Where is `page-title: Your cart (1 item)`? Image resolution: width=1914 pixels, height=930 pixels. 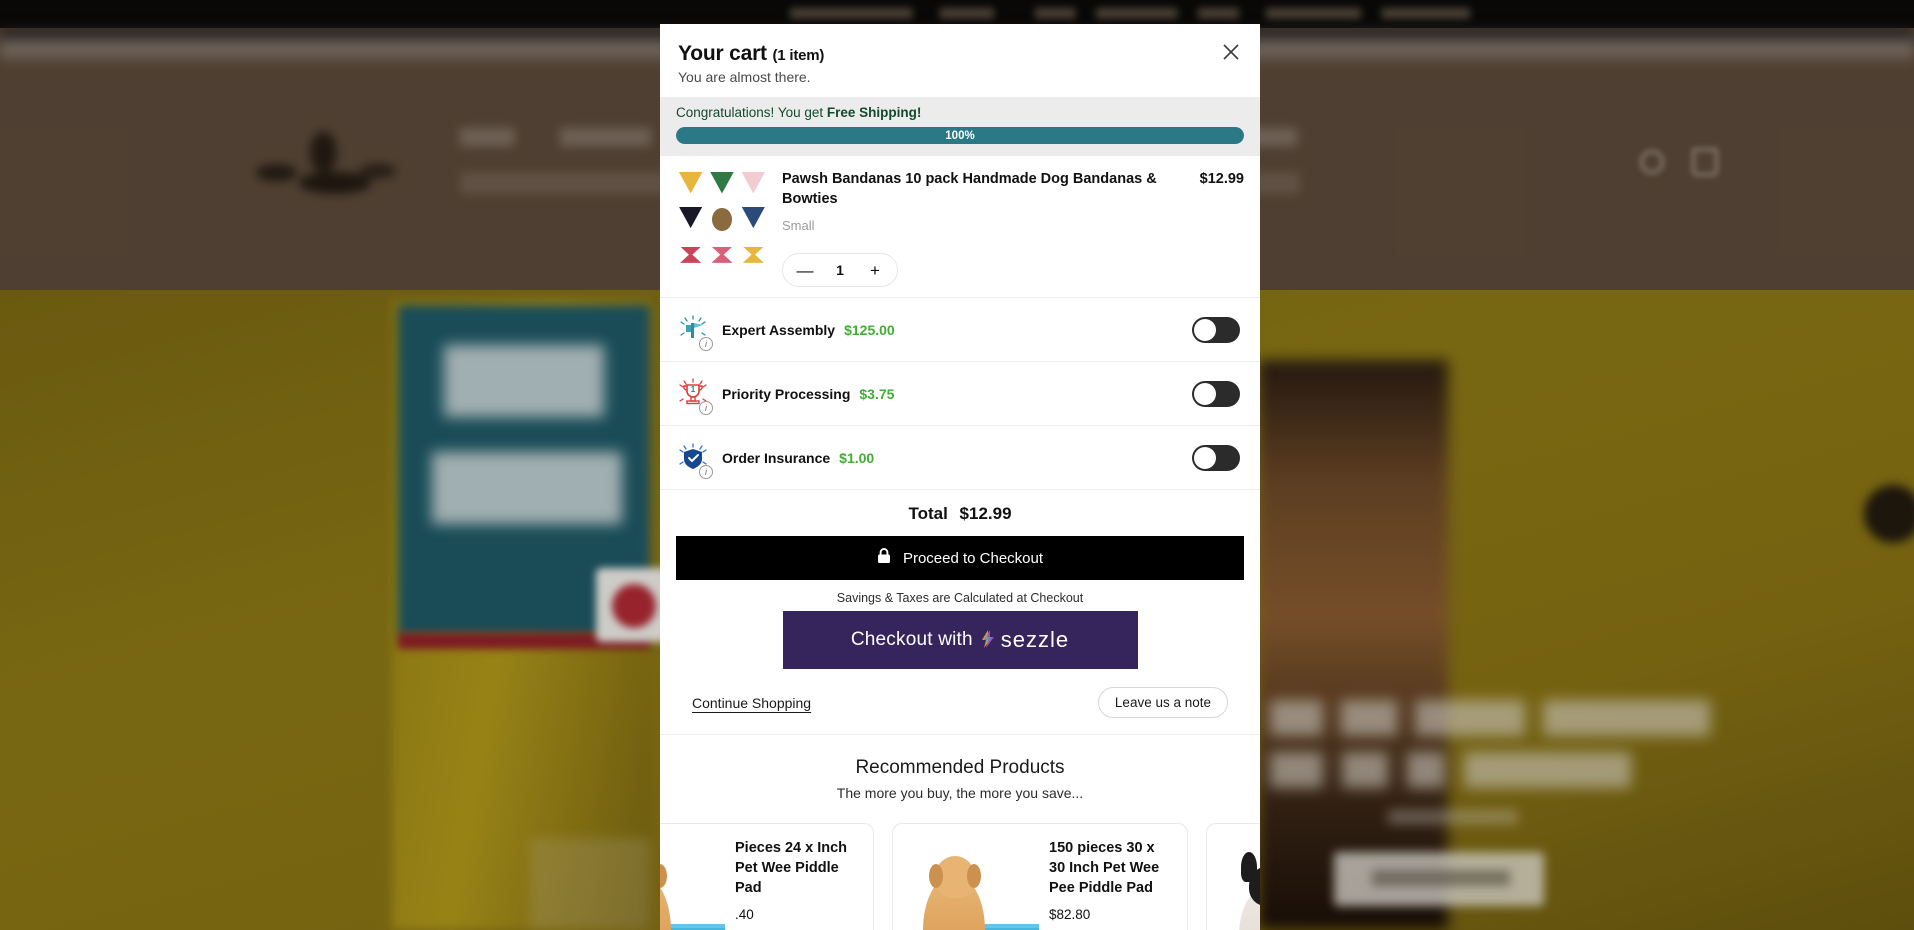
page-title: Your cart (1 item) is located at coordinates (956, 54).